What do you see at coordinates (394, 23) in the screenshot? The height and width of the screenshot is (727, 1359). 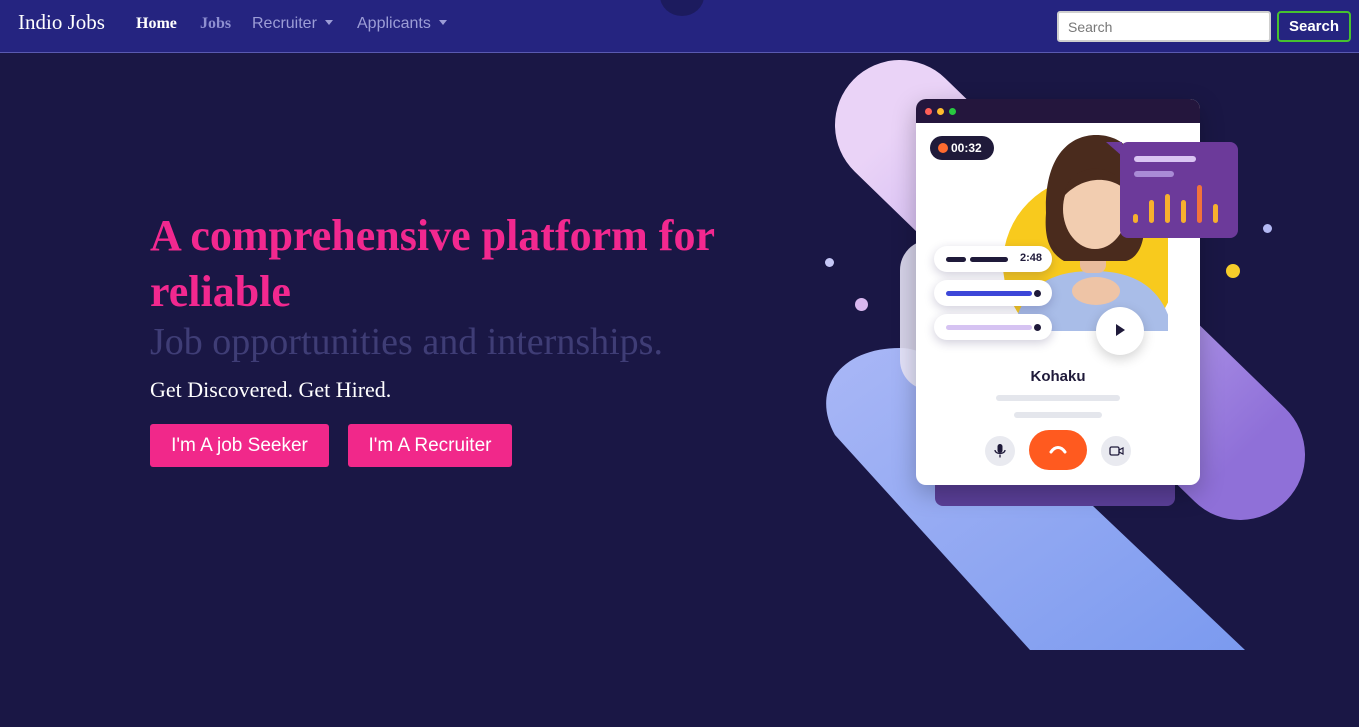 I see `nav-applicants-label: Applicants` at bounding box center [394, 23].